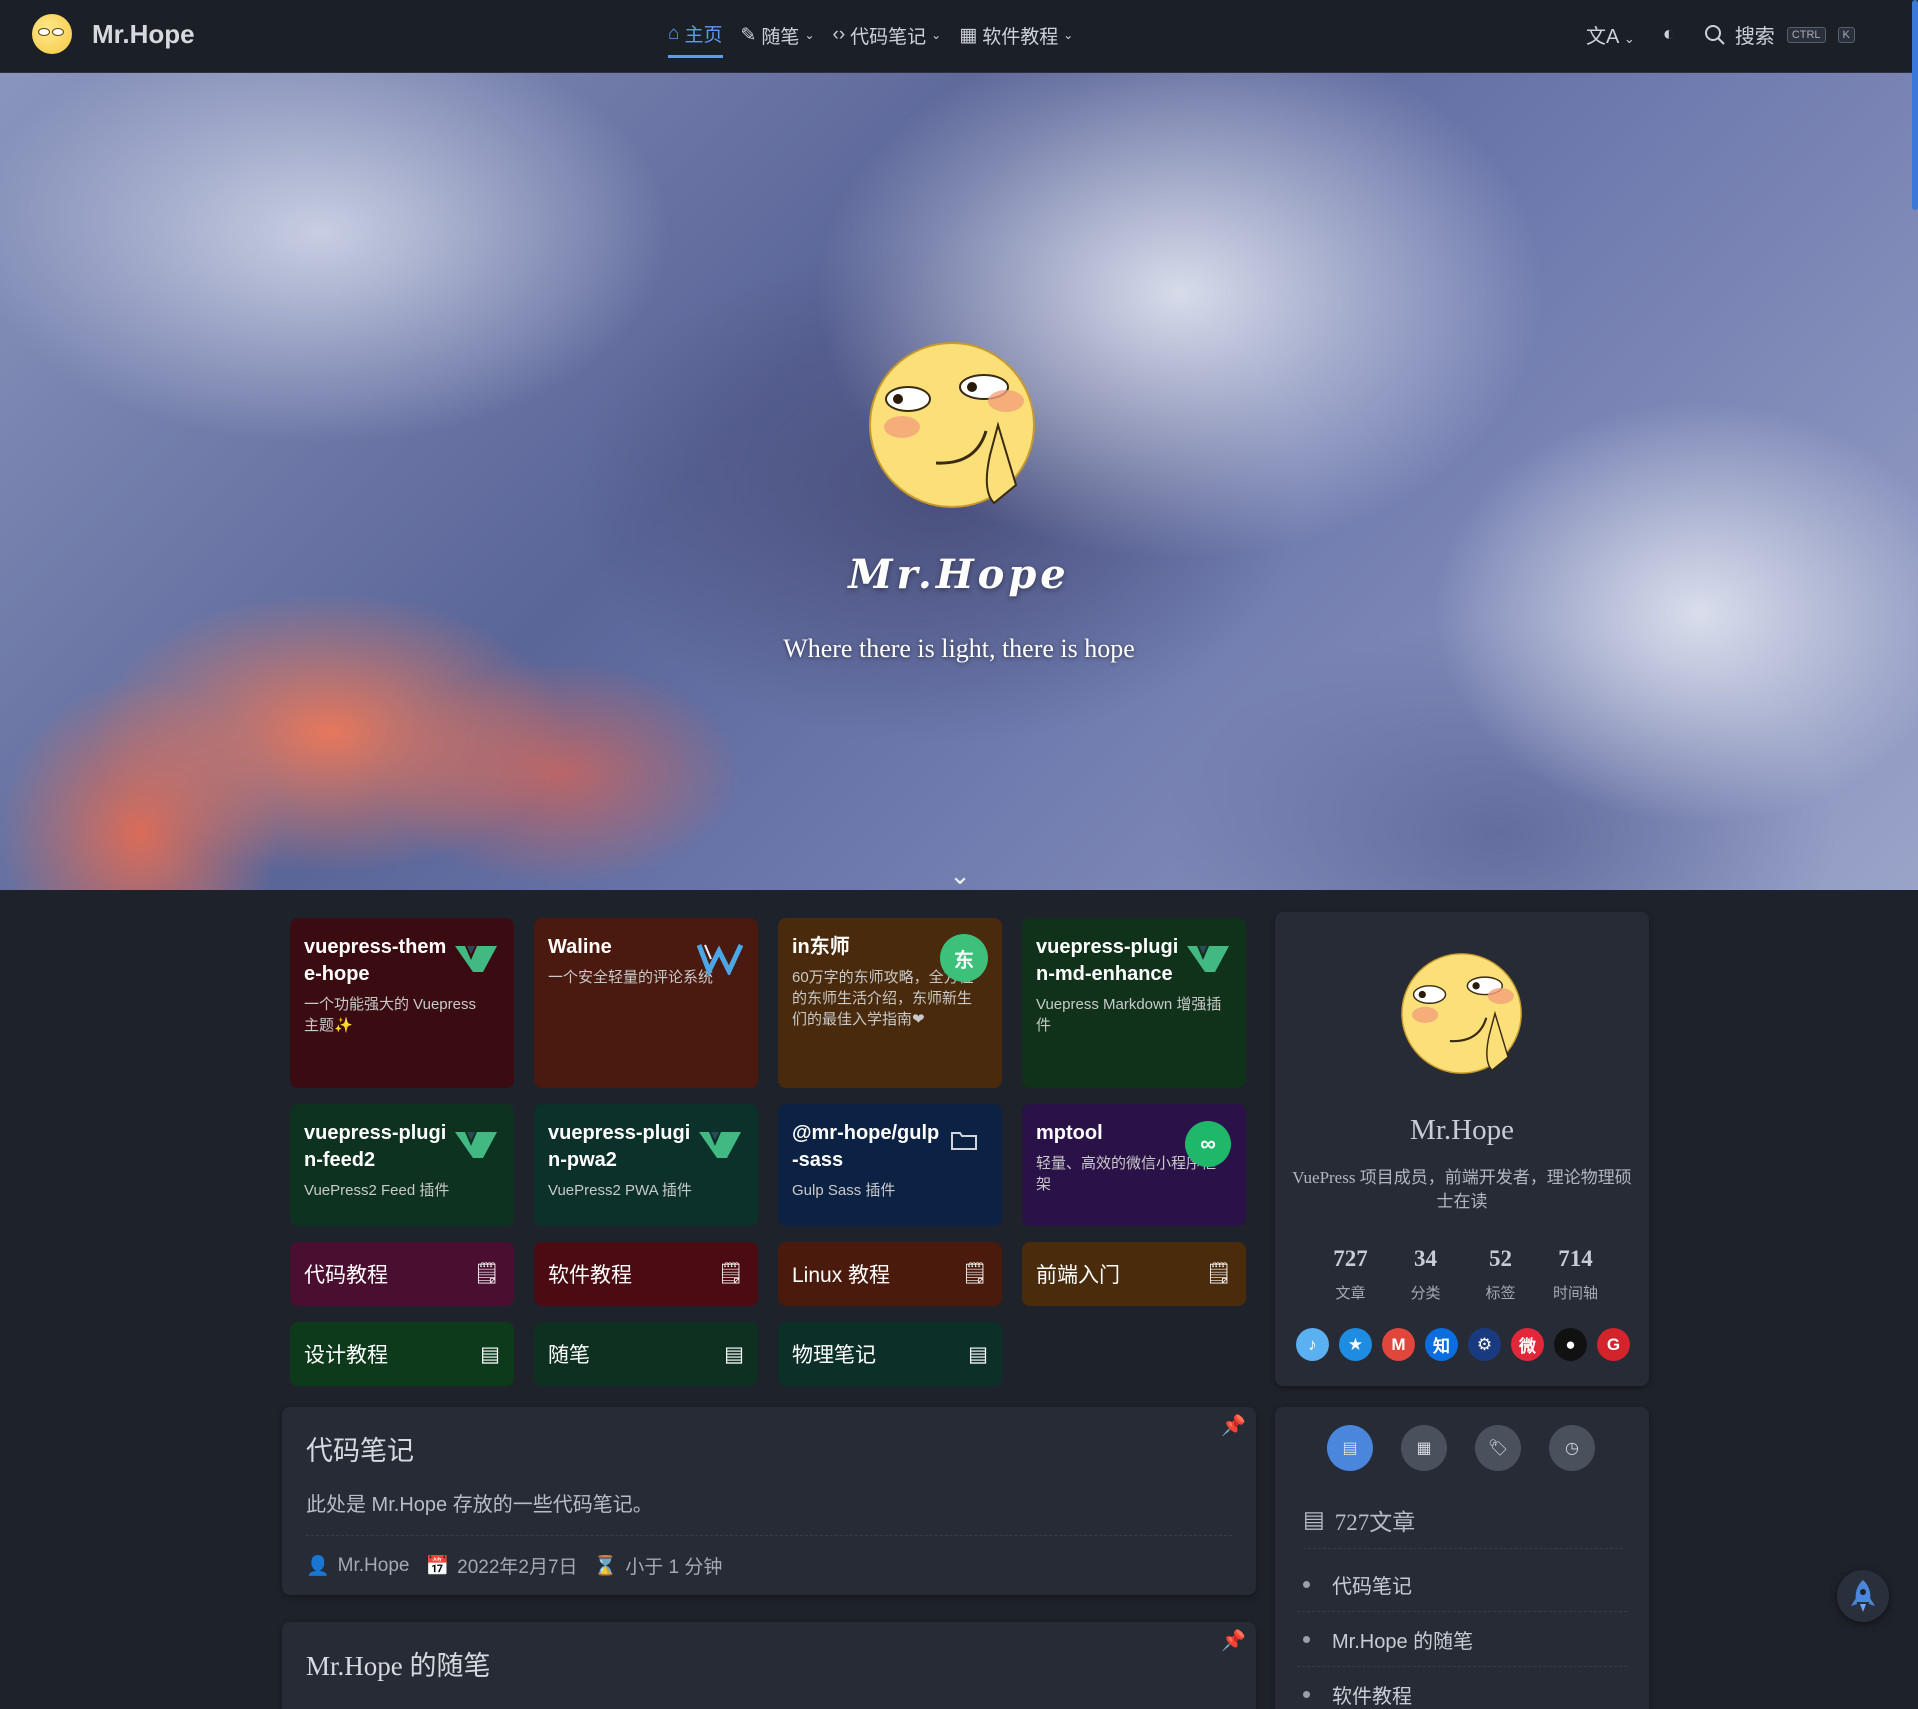 This screenshot has width=1918, height=1709. Describe the element at coordinates (839, 34) in the screenshot. I see `code-icon: ‹›` at that location.